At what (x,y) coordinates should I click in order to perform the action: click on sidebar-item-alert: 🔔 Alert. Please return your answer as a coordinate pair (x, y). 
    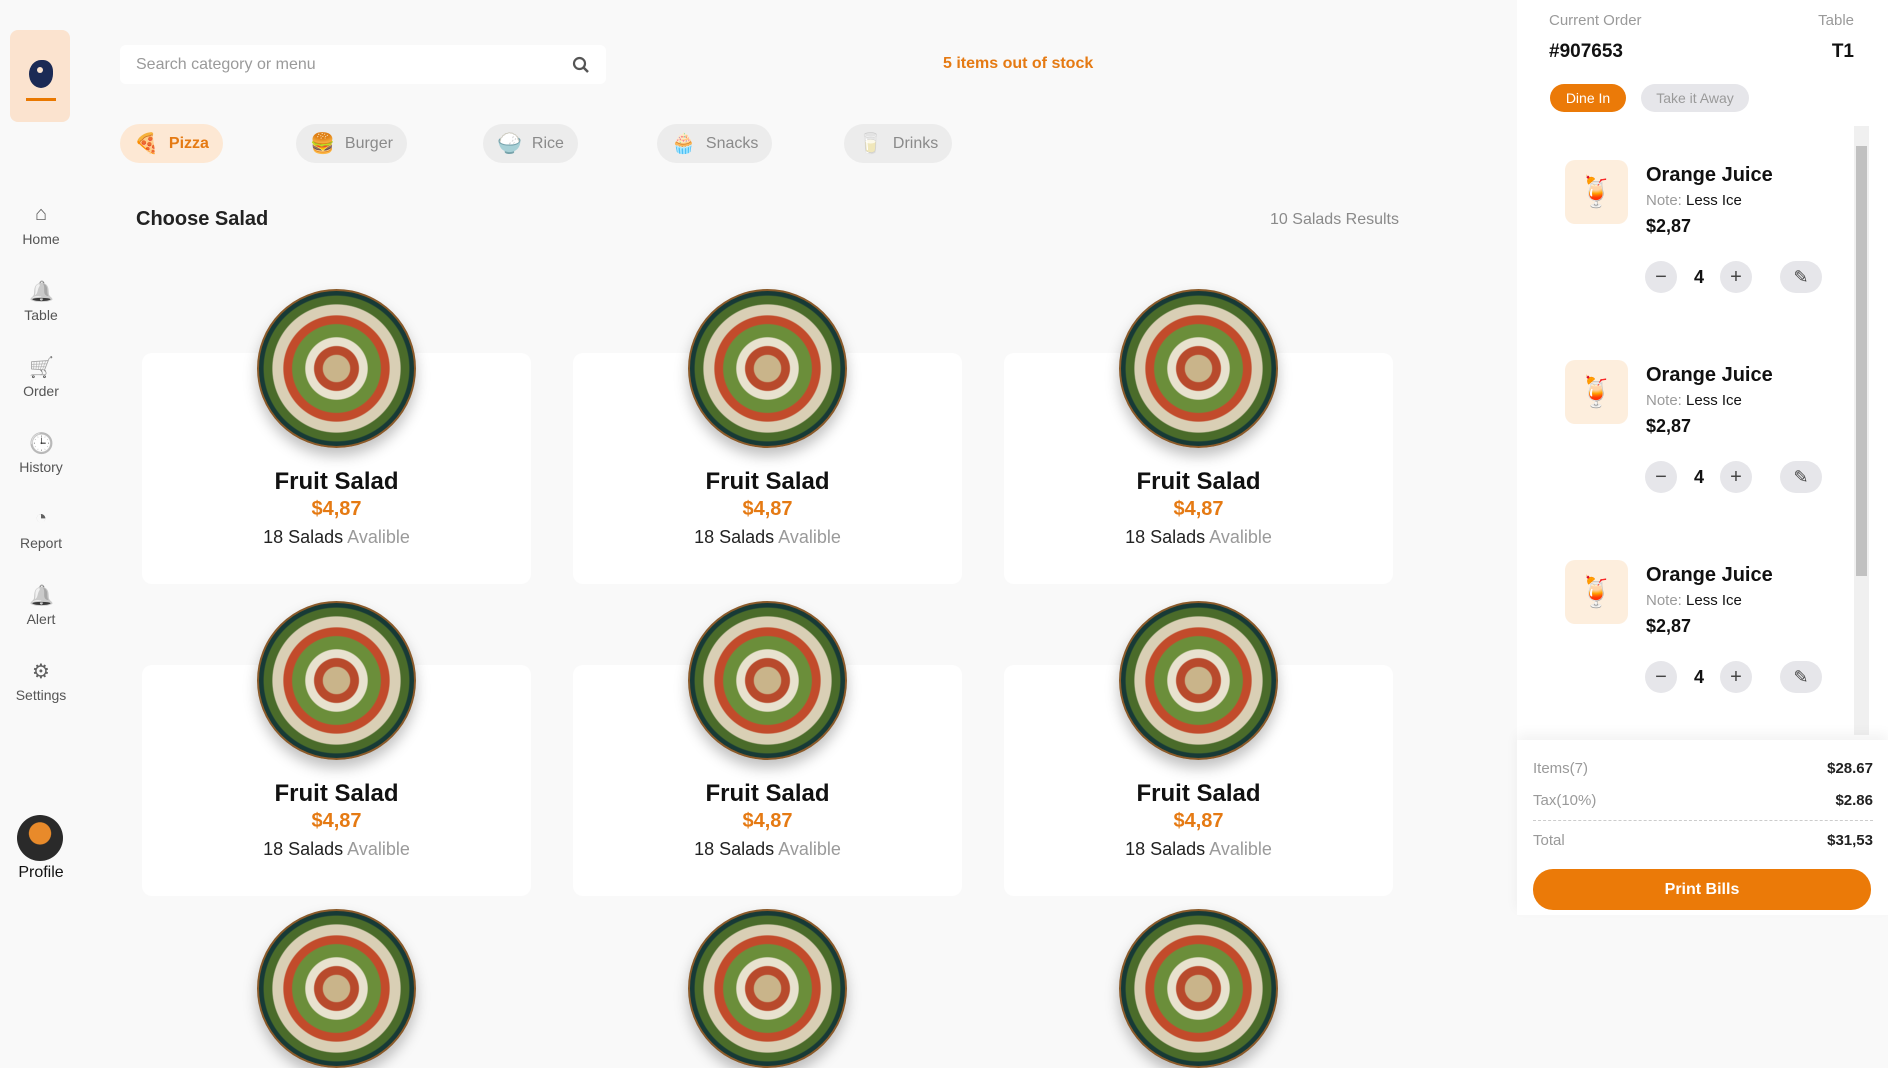
    Looking at the image, I should click on (41, 605).